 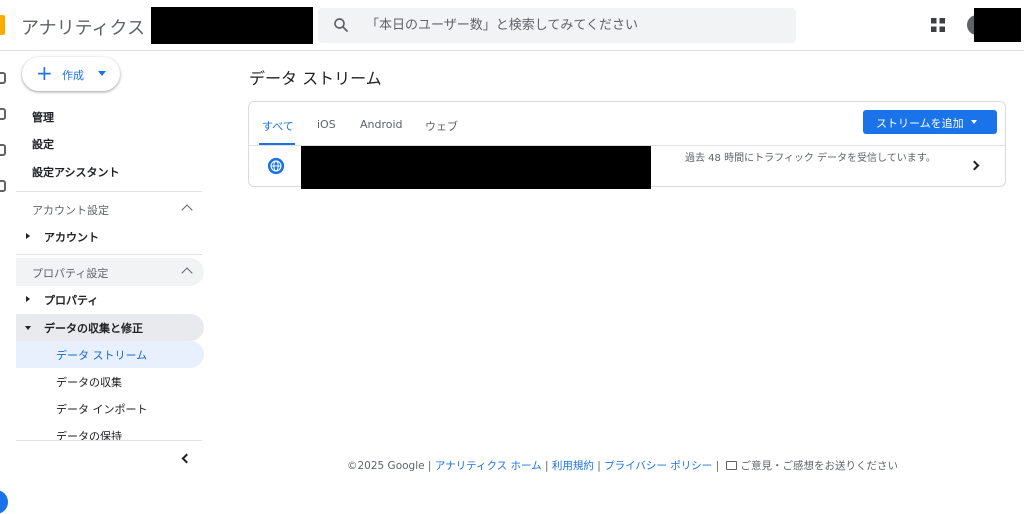 What do you see at coordinates (658, 466) in the screenshot?
I see `privacy-link: プライバシー ポリシー` at bounding box center [658, 466].